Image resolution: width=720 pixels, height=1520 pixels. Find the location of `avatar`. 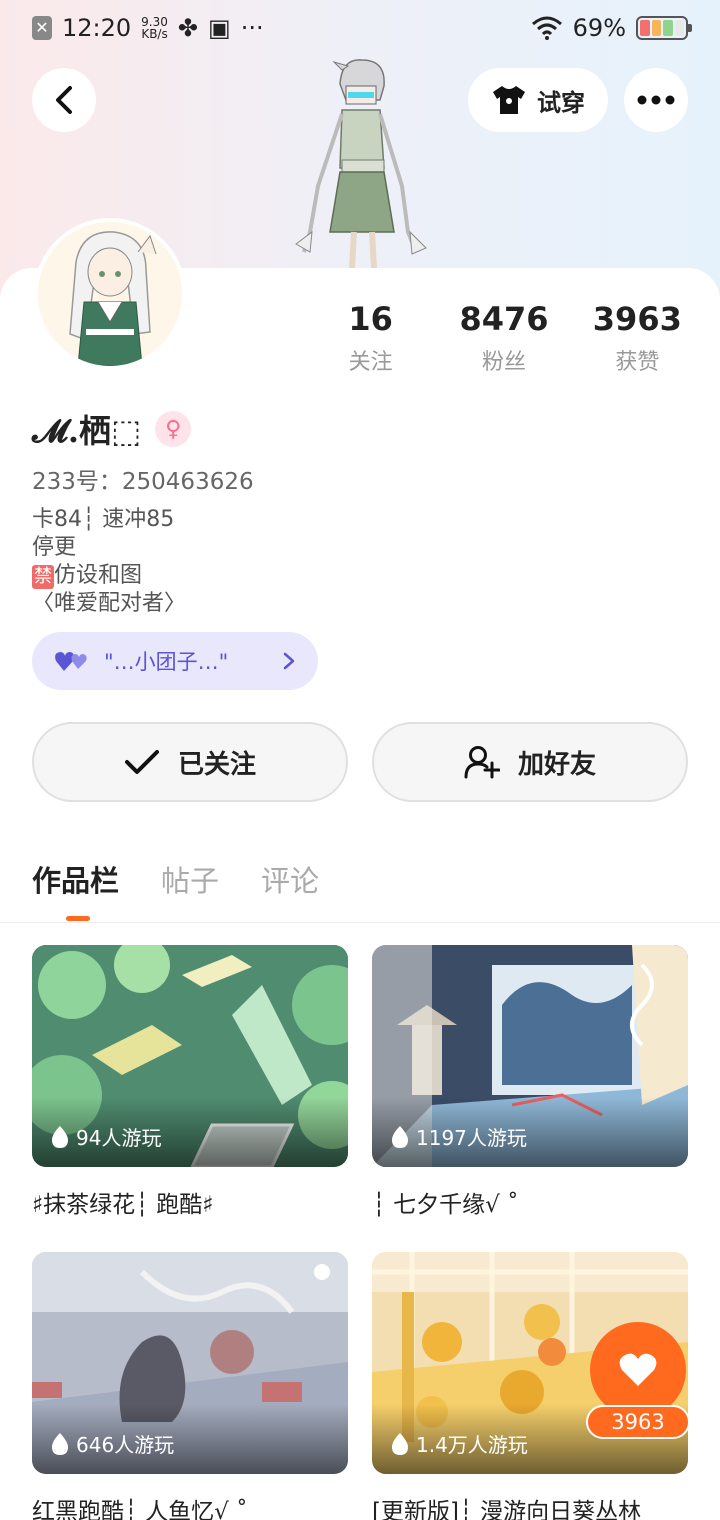

avatar is located at coordinates (110, 294).